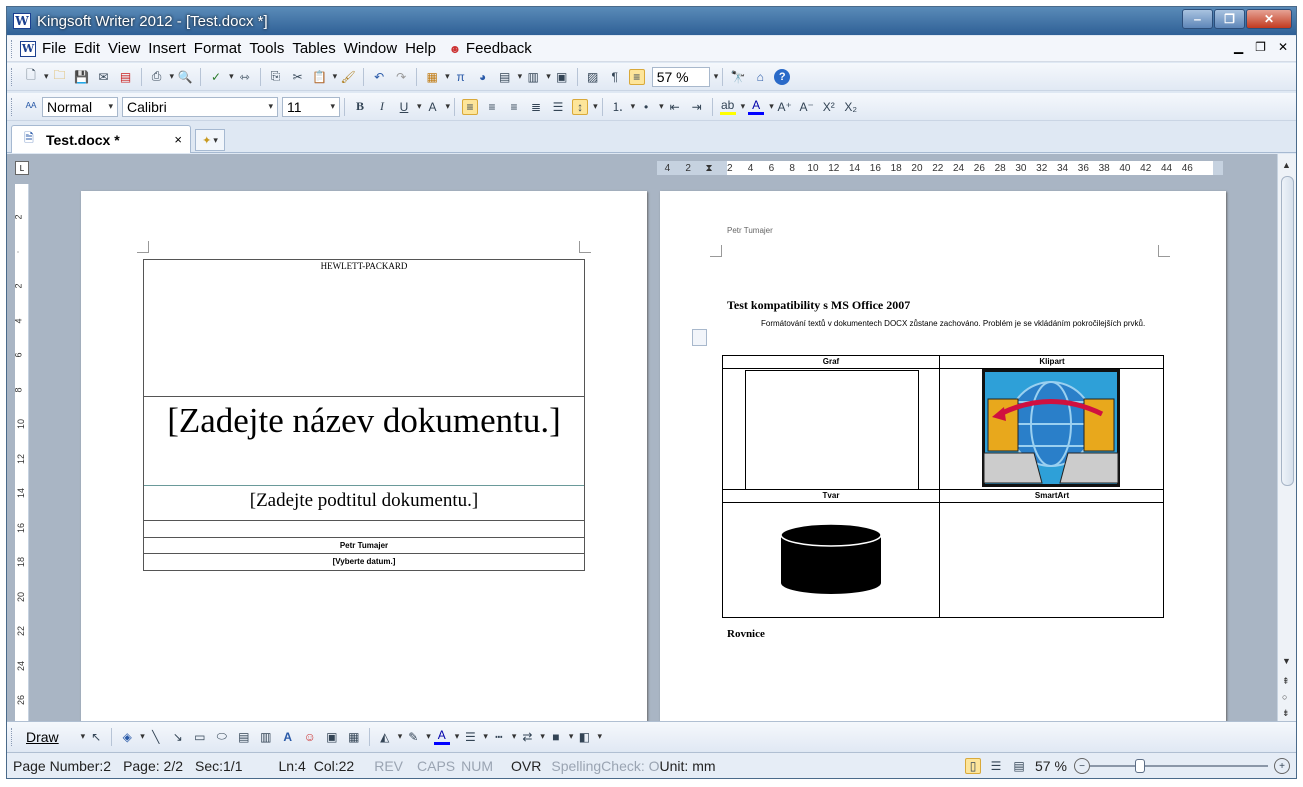  What do you see at coordinates (441, 736) in the screenshot?
I see `draw-font-color-icon: A` at bounding box center [441, 736].